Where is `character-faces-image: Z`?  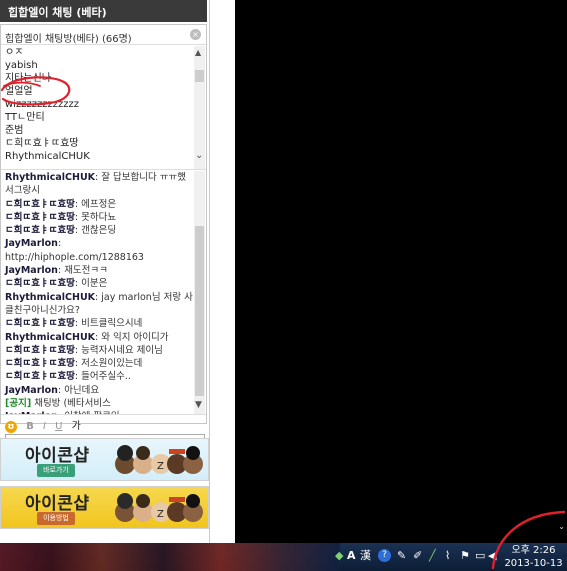
character-faces-image: Z is located at coordinates (159, 459).